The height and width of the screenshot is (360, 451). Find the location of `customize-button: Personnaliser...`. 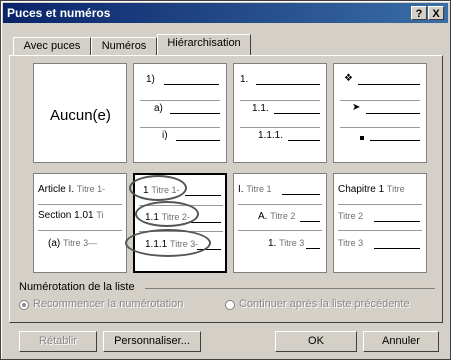

customize-button: Personnaliser... is located at coordinates (152, 341).